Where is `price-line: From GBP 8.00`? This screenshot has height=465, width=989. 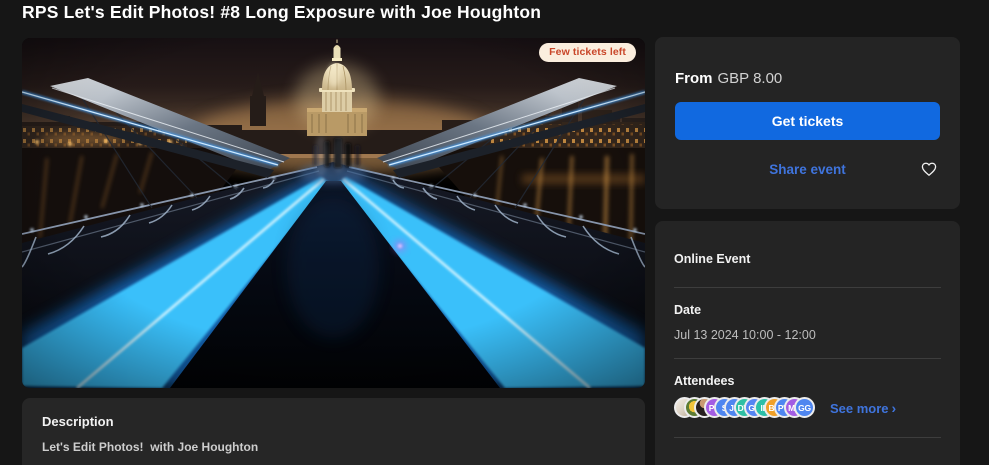
price-line: From GBP 8.00 is located at coordinates (807, 78).